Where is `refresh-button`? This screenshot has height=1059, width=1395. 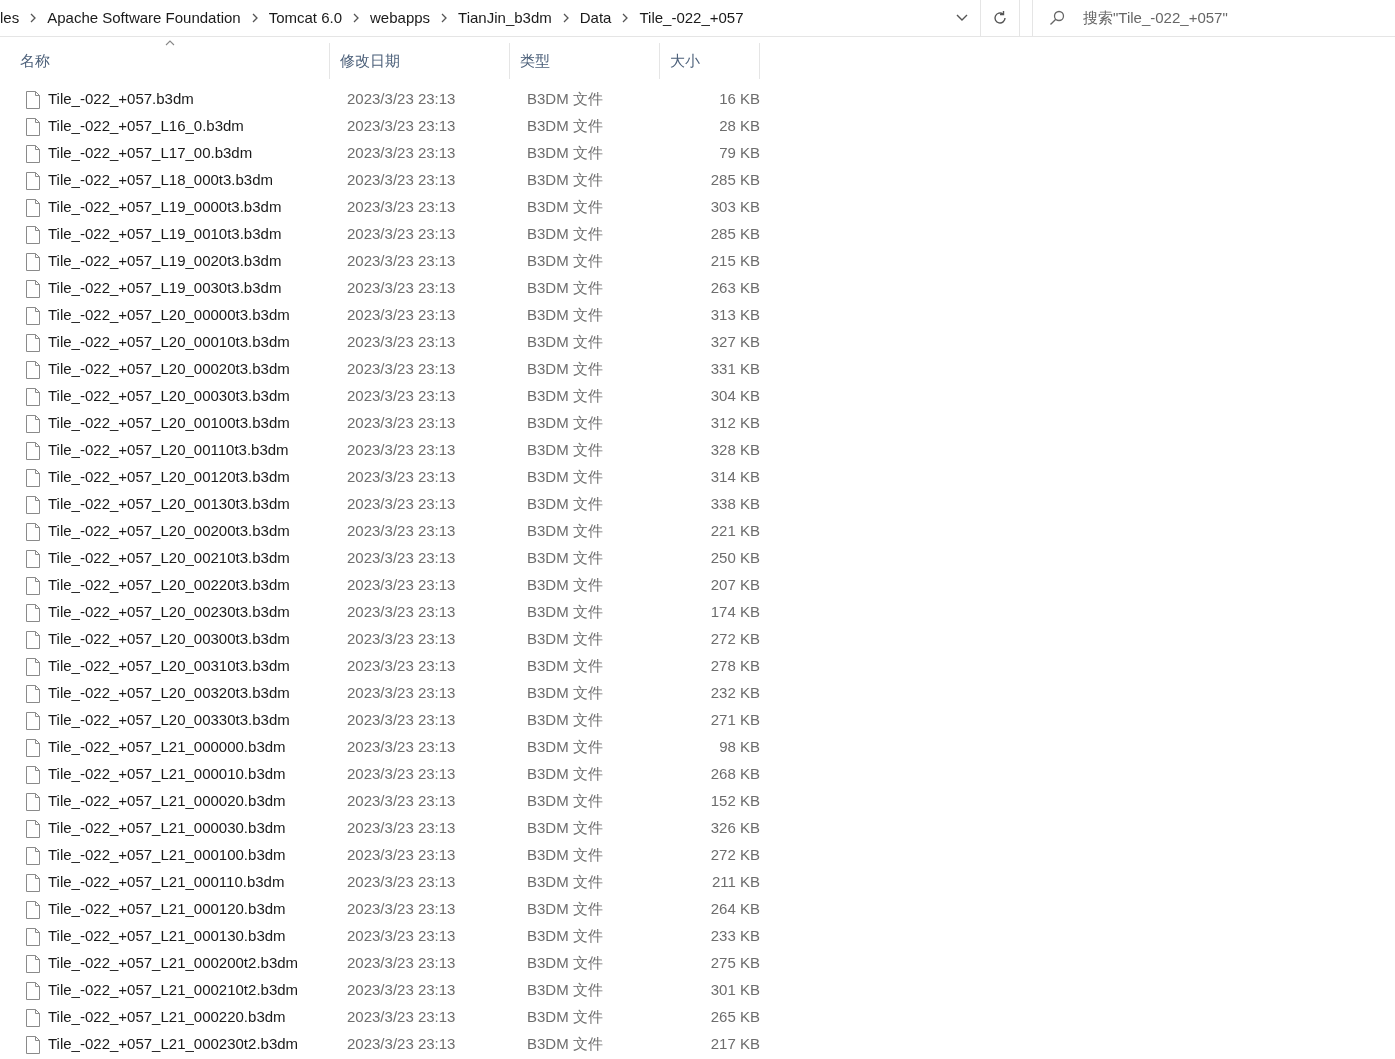 refresh-button is located at coordinates (1000, 18).